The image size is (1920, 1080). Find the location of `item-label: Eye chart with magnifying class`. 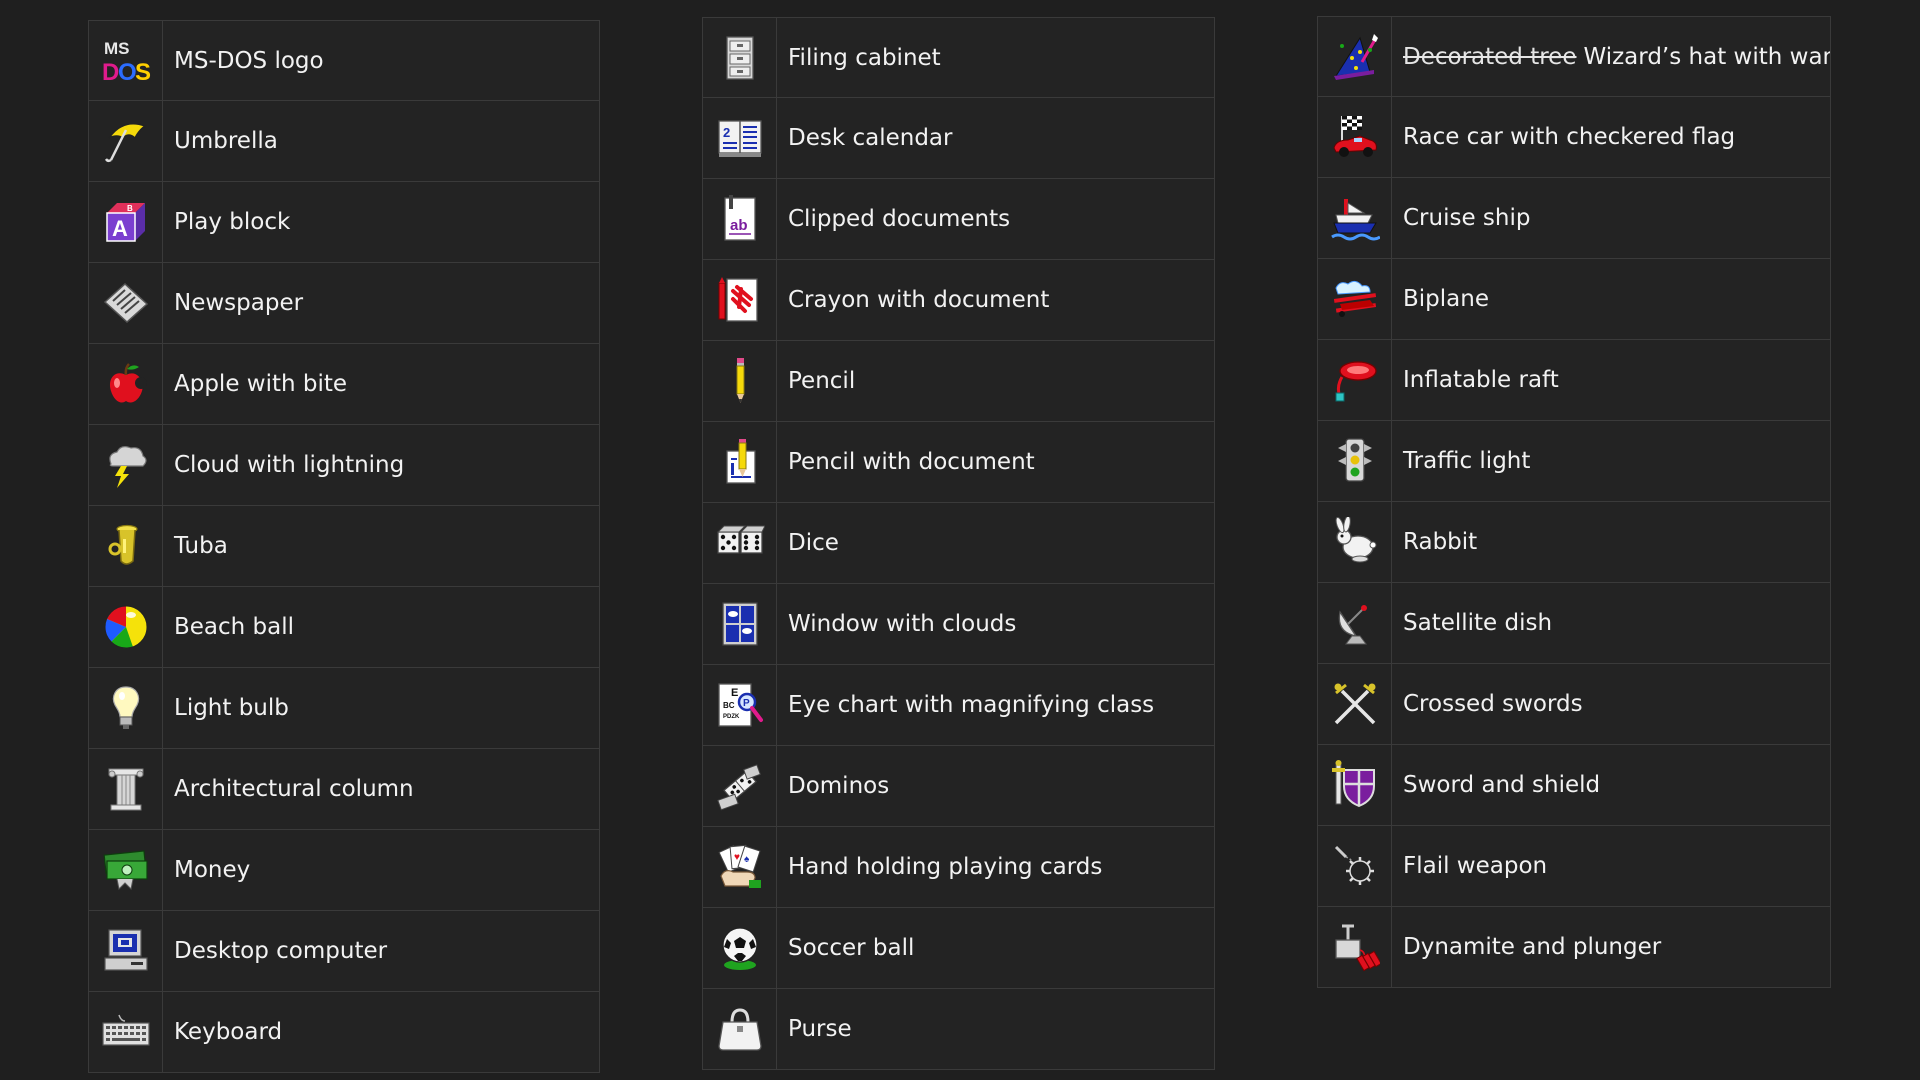

item-label: Eye chart with magnifying class is located at coordinates (971, 705).